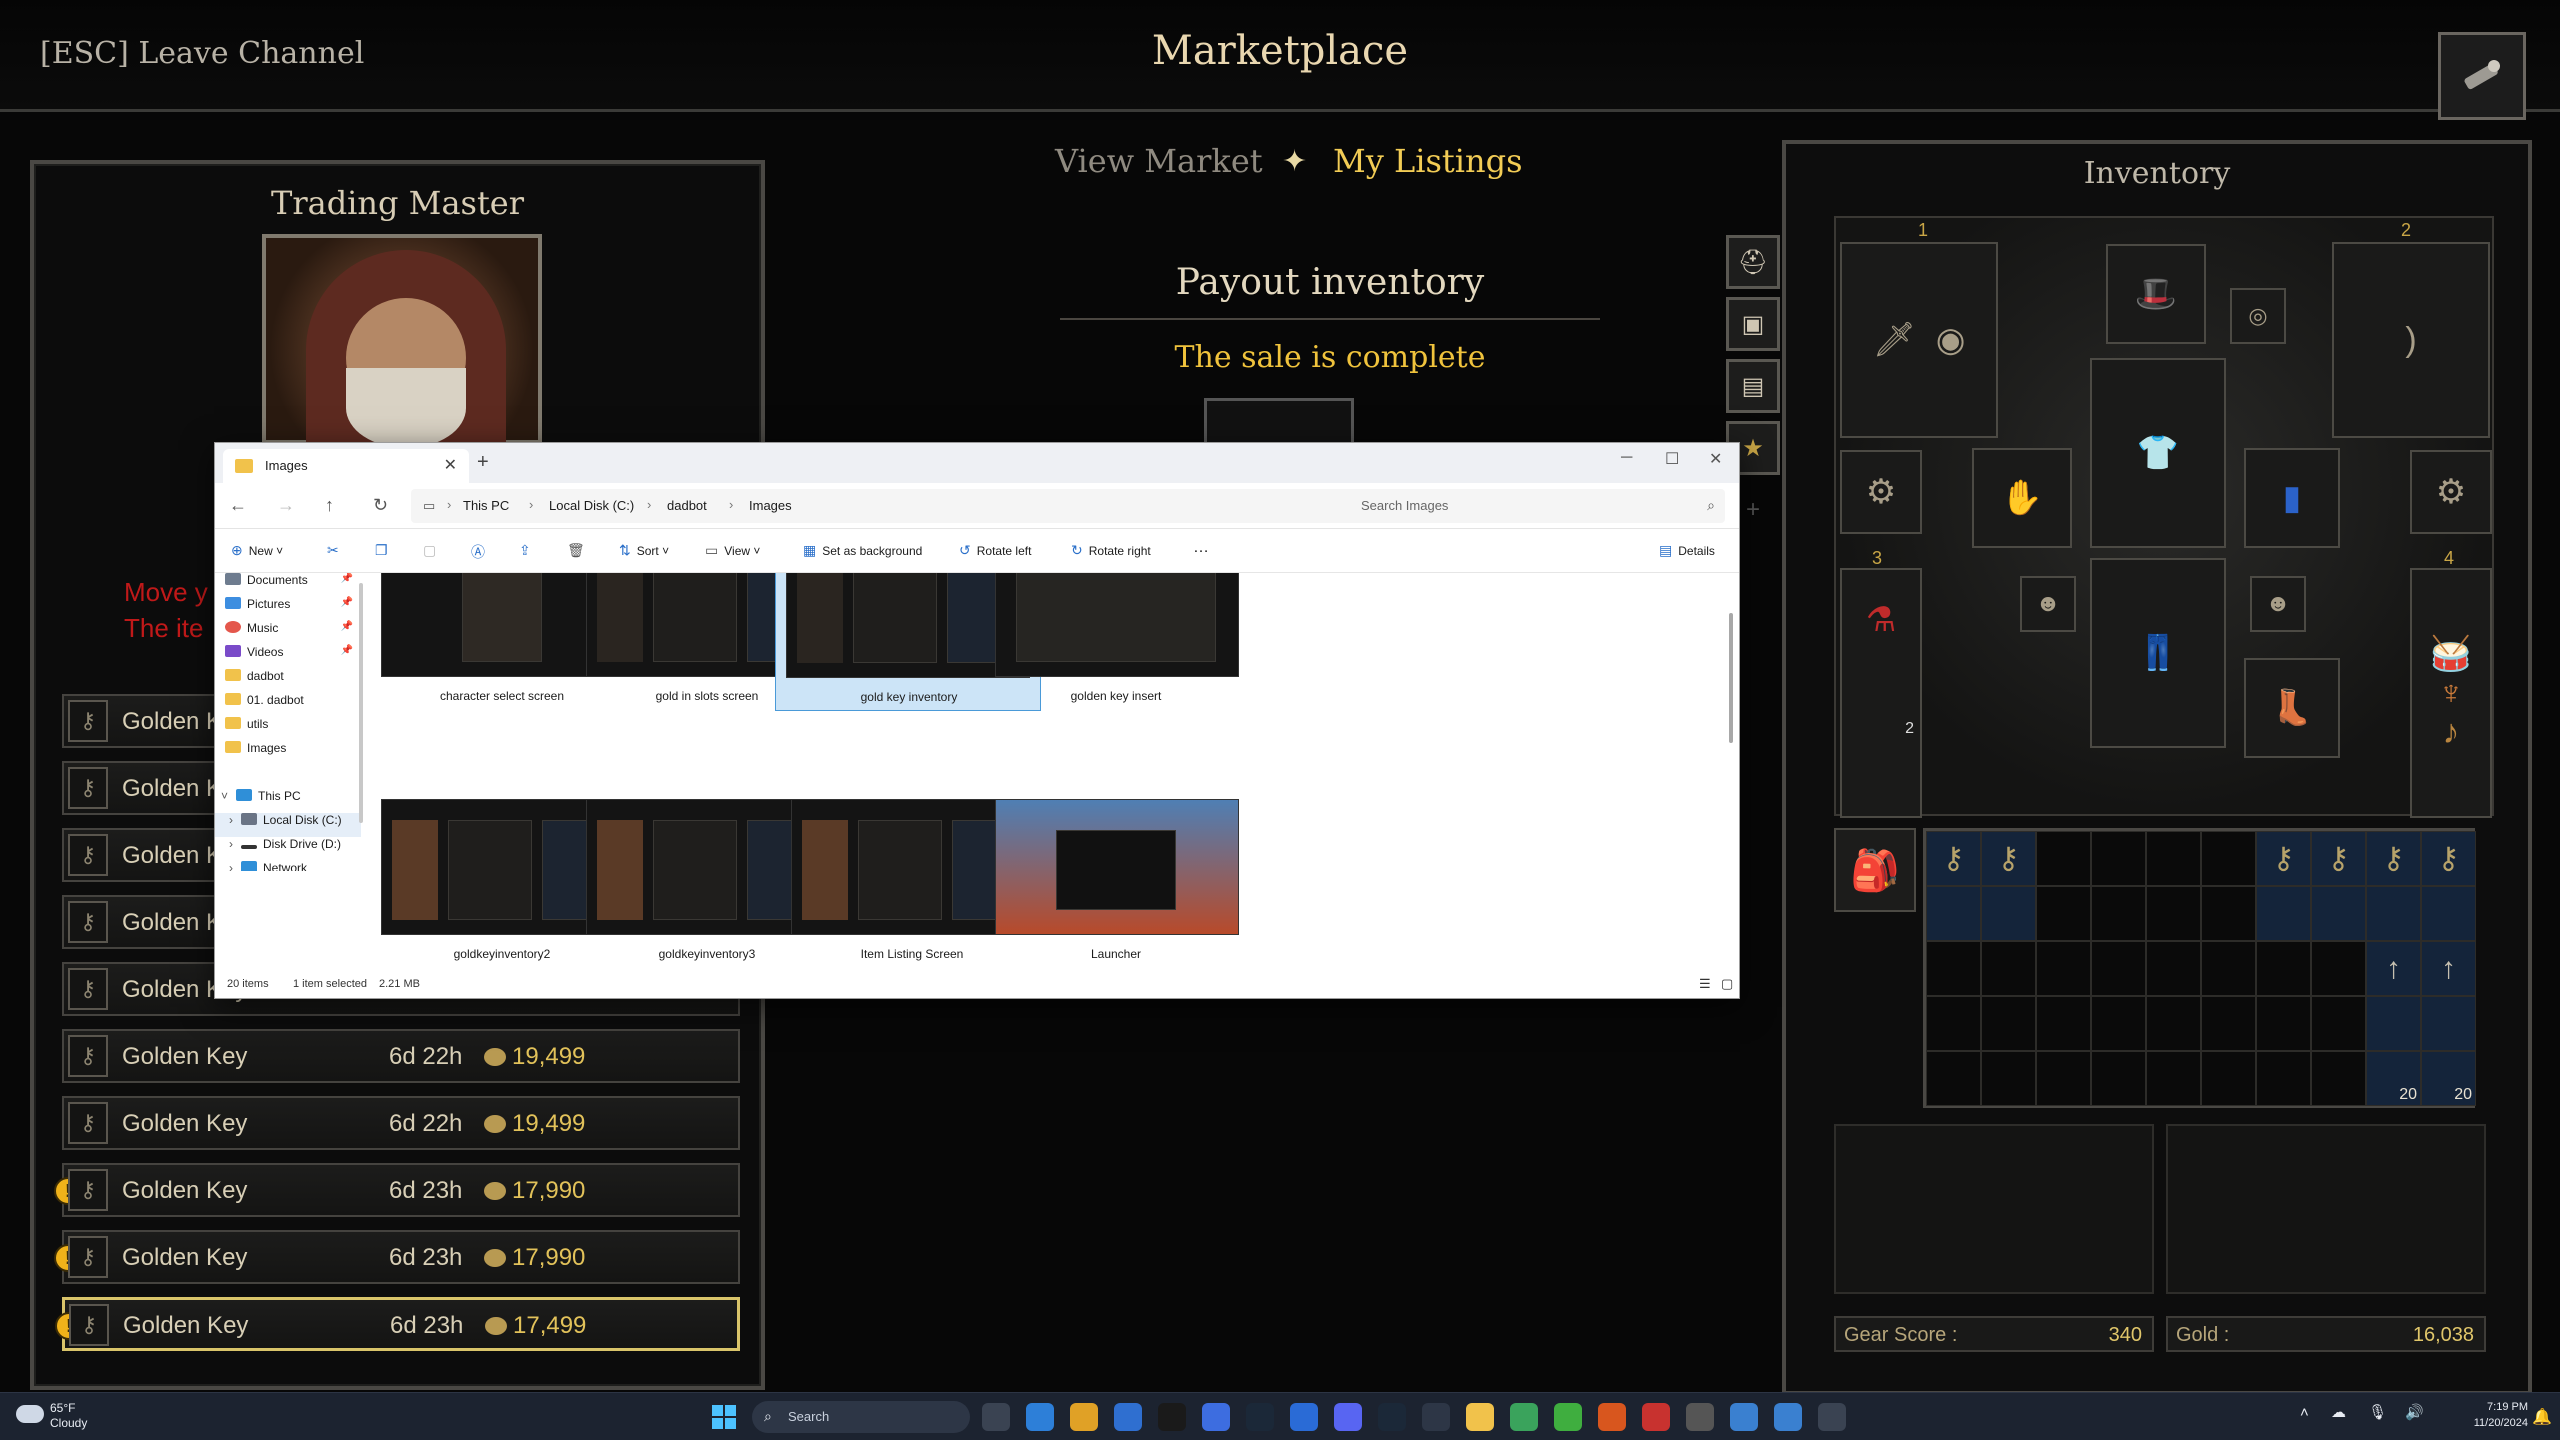 The width and height of the screenshot is (2560, 1440). What do you see at coordinates (288, 866) in the screenshot?
I see `nav-item-network: › Network` at bounding box center [288, 866].